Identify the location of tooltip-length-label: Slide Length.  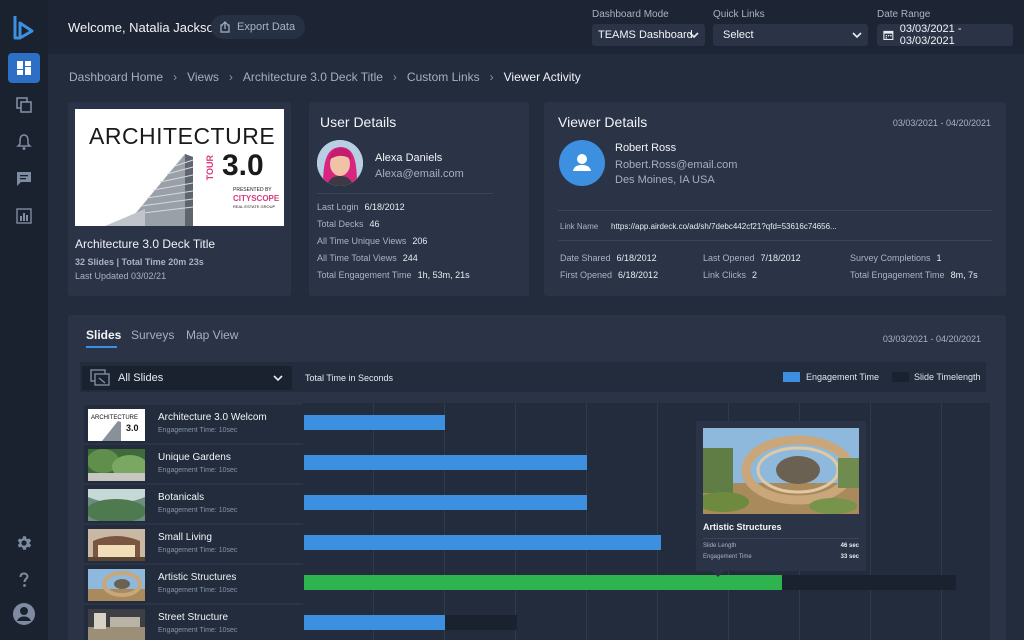
(720, 546).